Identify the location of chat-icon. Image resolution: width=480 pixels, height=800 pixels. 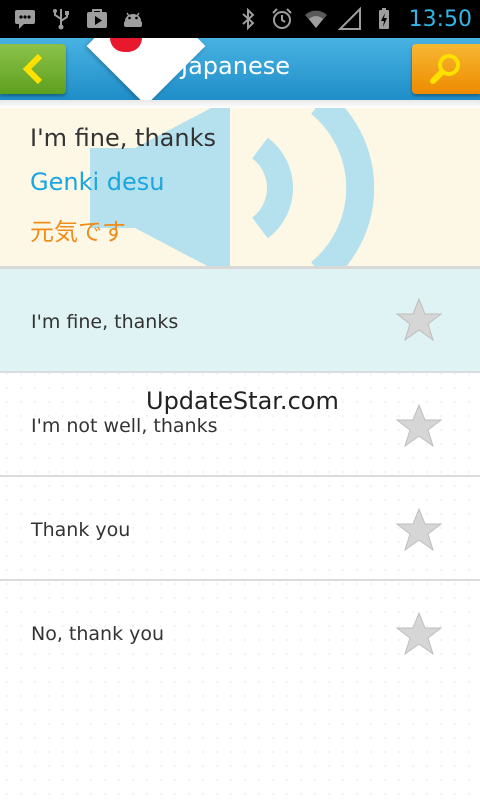
(25, 19).